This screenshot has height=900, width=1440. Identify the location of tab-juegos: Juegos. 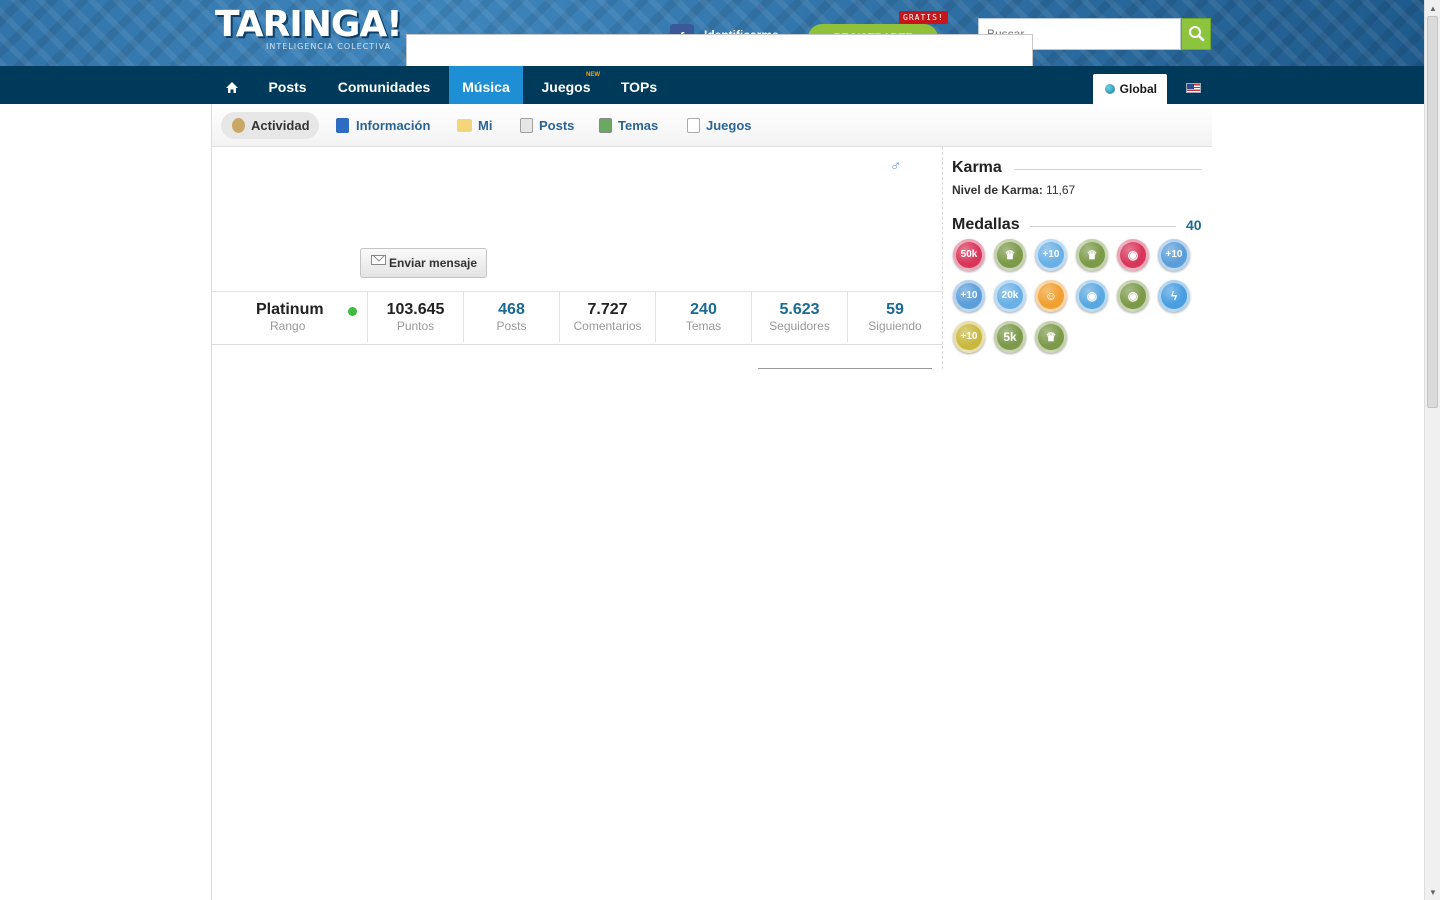
(729, 125).